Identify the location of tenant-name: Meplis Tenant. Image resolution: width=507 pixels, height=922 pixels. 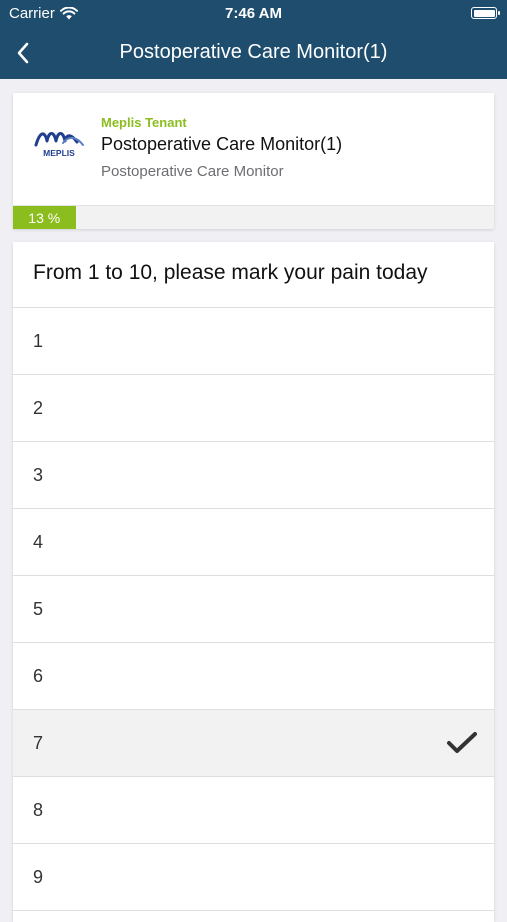
(144, 122).